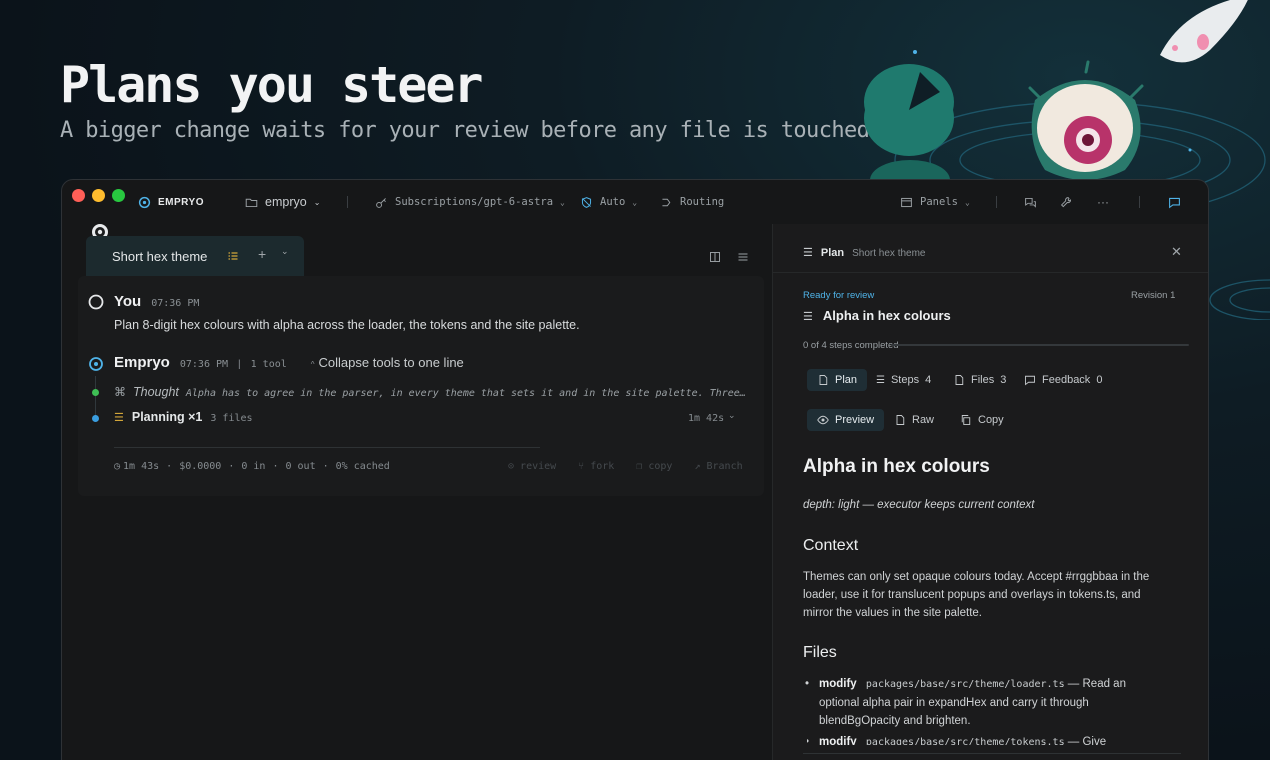 The image size is (1270, 760). I want to click on hero-title: Plans you steer, so click(272, 85).